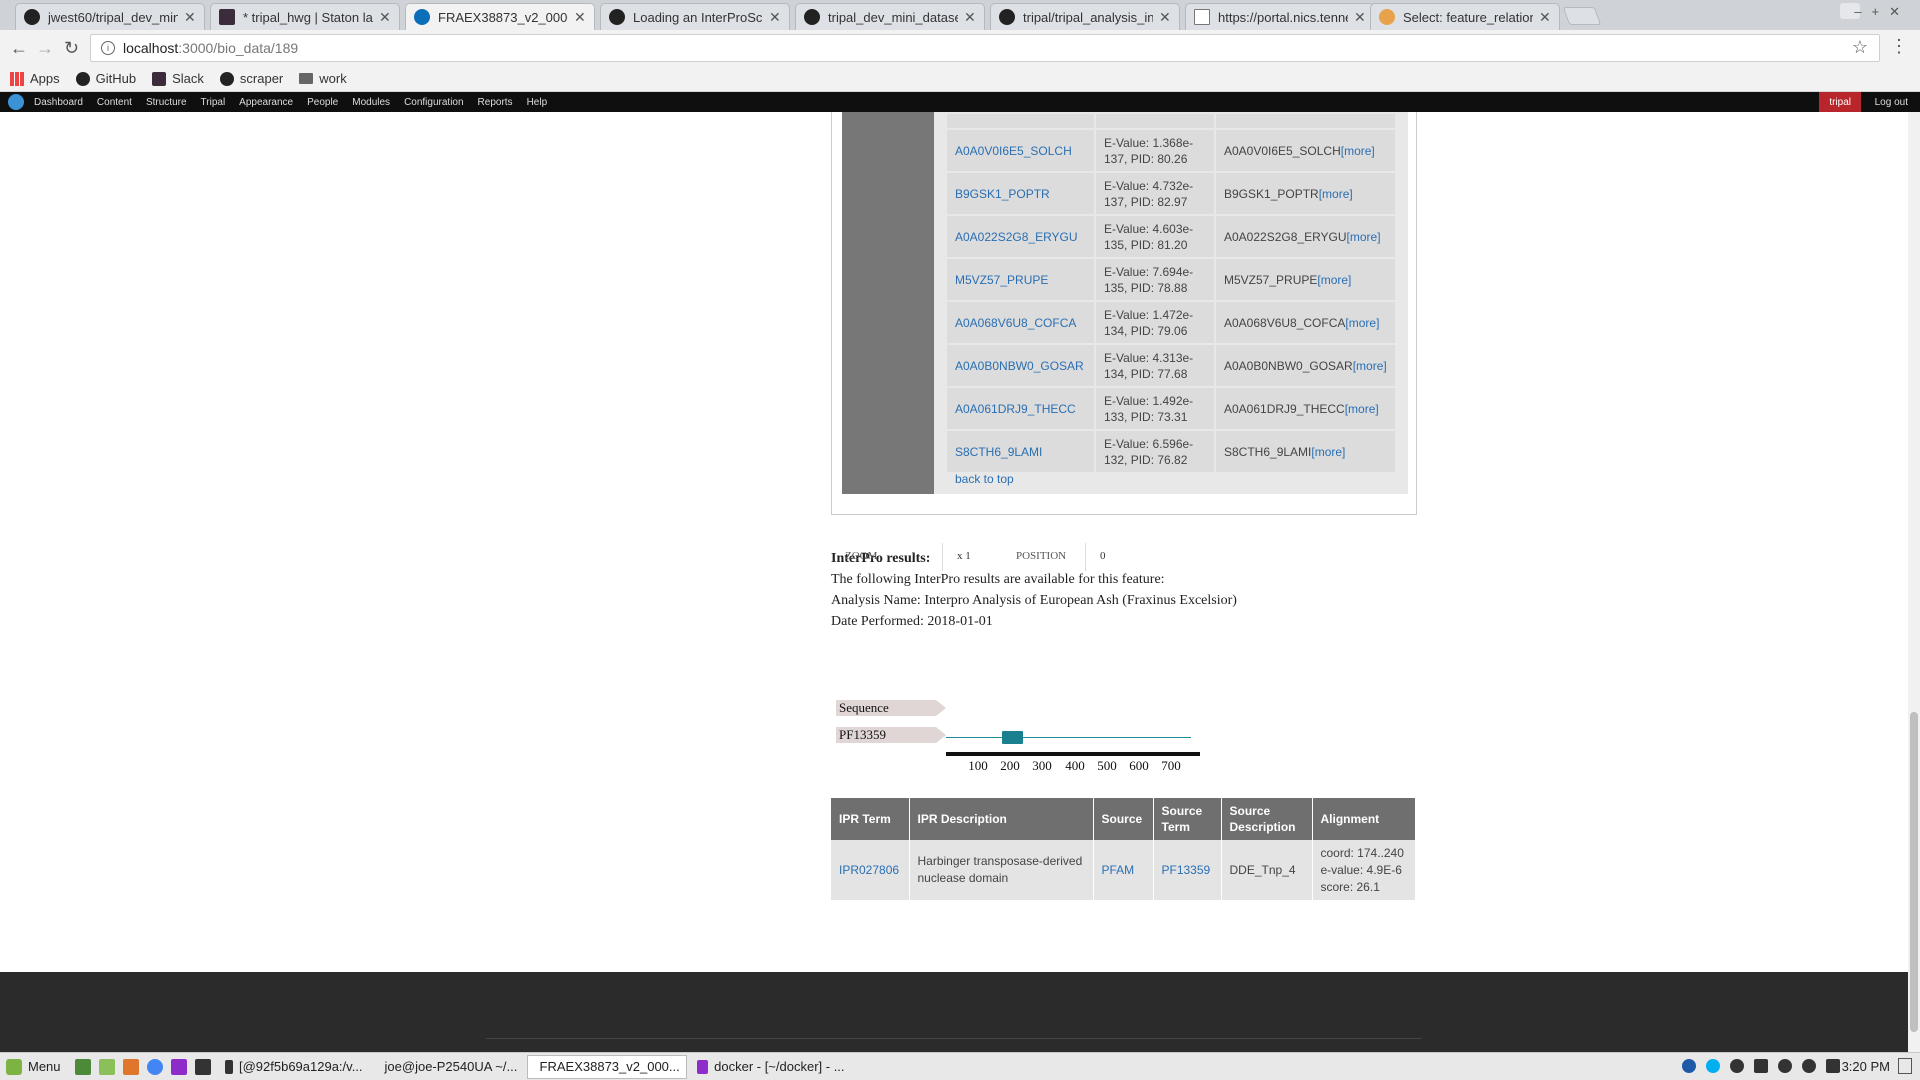 This screenshot has width=1920, height=1080. Describe the element at coordinates (1020, 193) in the screenshot. I see `hit-link: B9GSK1_POPTR` at that location.